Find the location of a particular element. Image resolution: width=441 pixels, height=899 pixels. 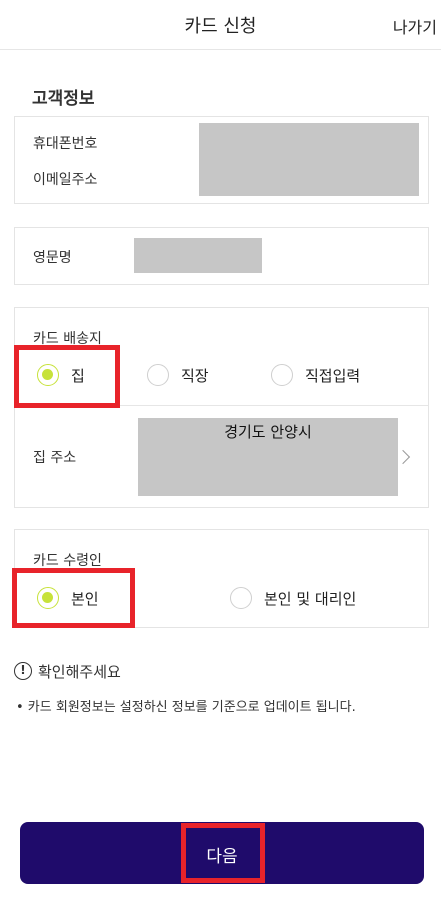

home-address-label: 집 주소 is located at coordinates (55, 458).